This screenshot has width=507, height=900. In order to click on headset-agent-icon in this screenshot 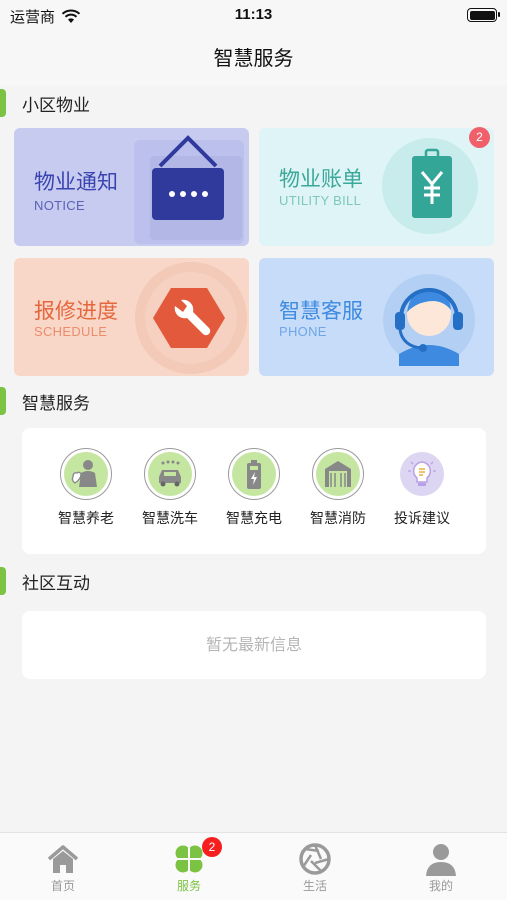, I will do `click(429, 320)`.